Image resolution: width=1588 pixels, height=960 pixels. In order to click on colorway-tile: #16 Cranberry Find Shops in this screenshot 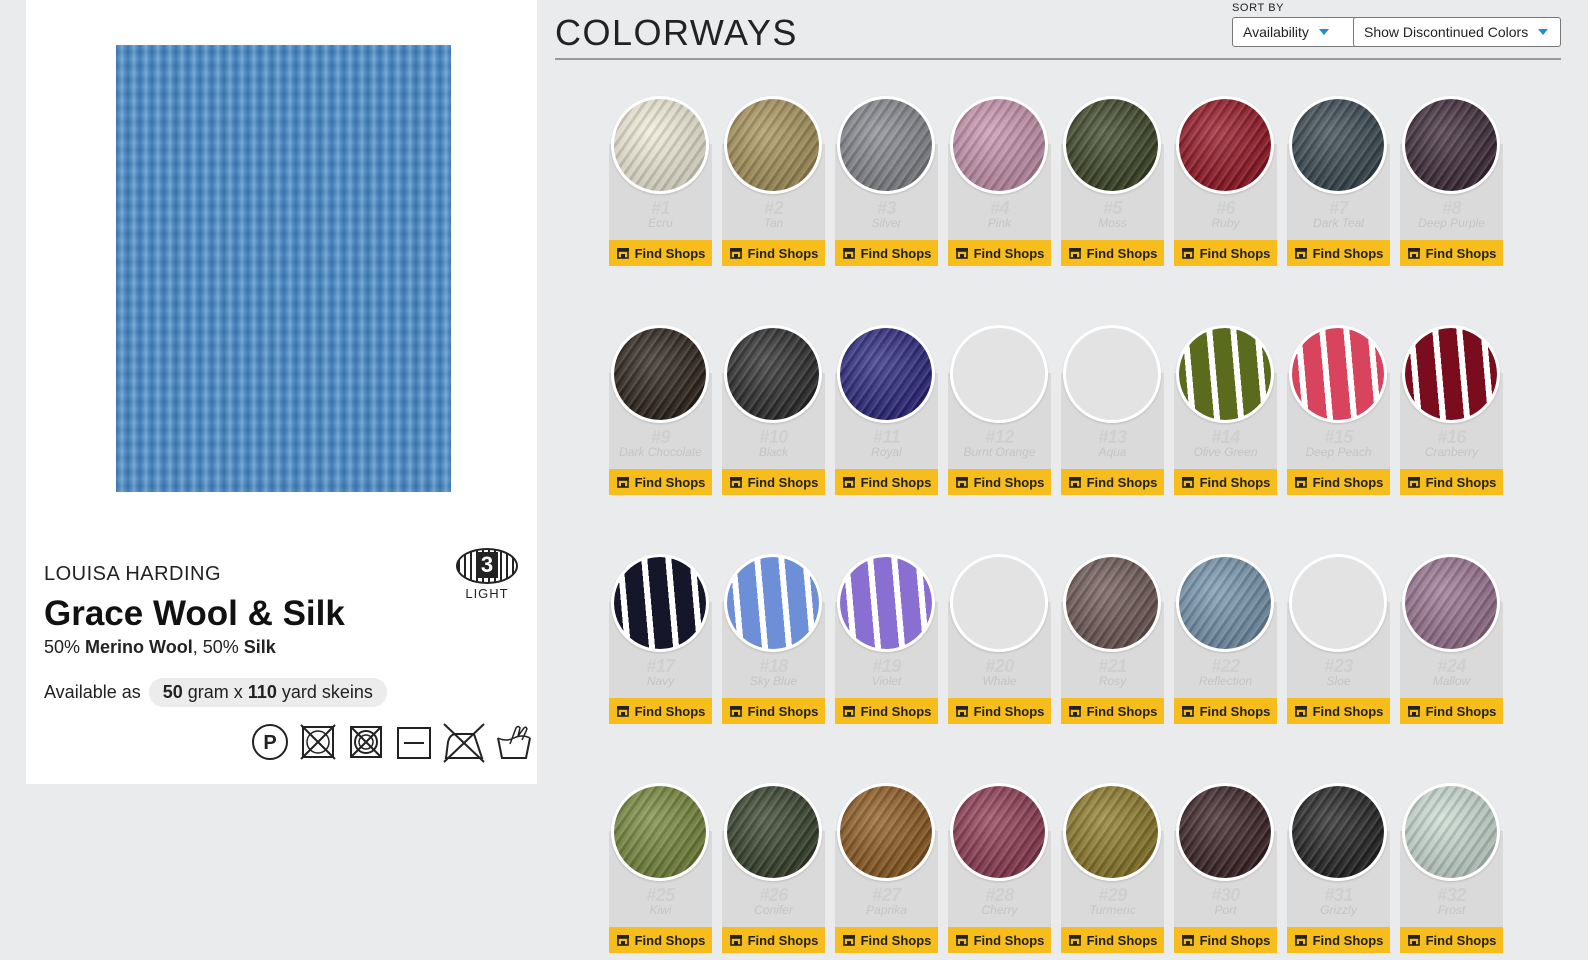, I will do `click(1451, 411)`.